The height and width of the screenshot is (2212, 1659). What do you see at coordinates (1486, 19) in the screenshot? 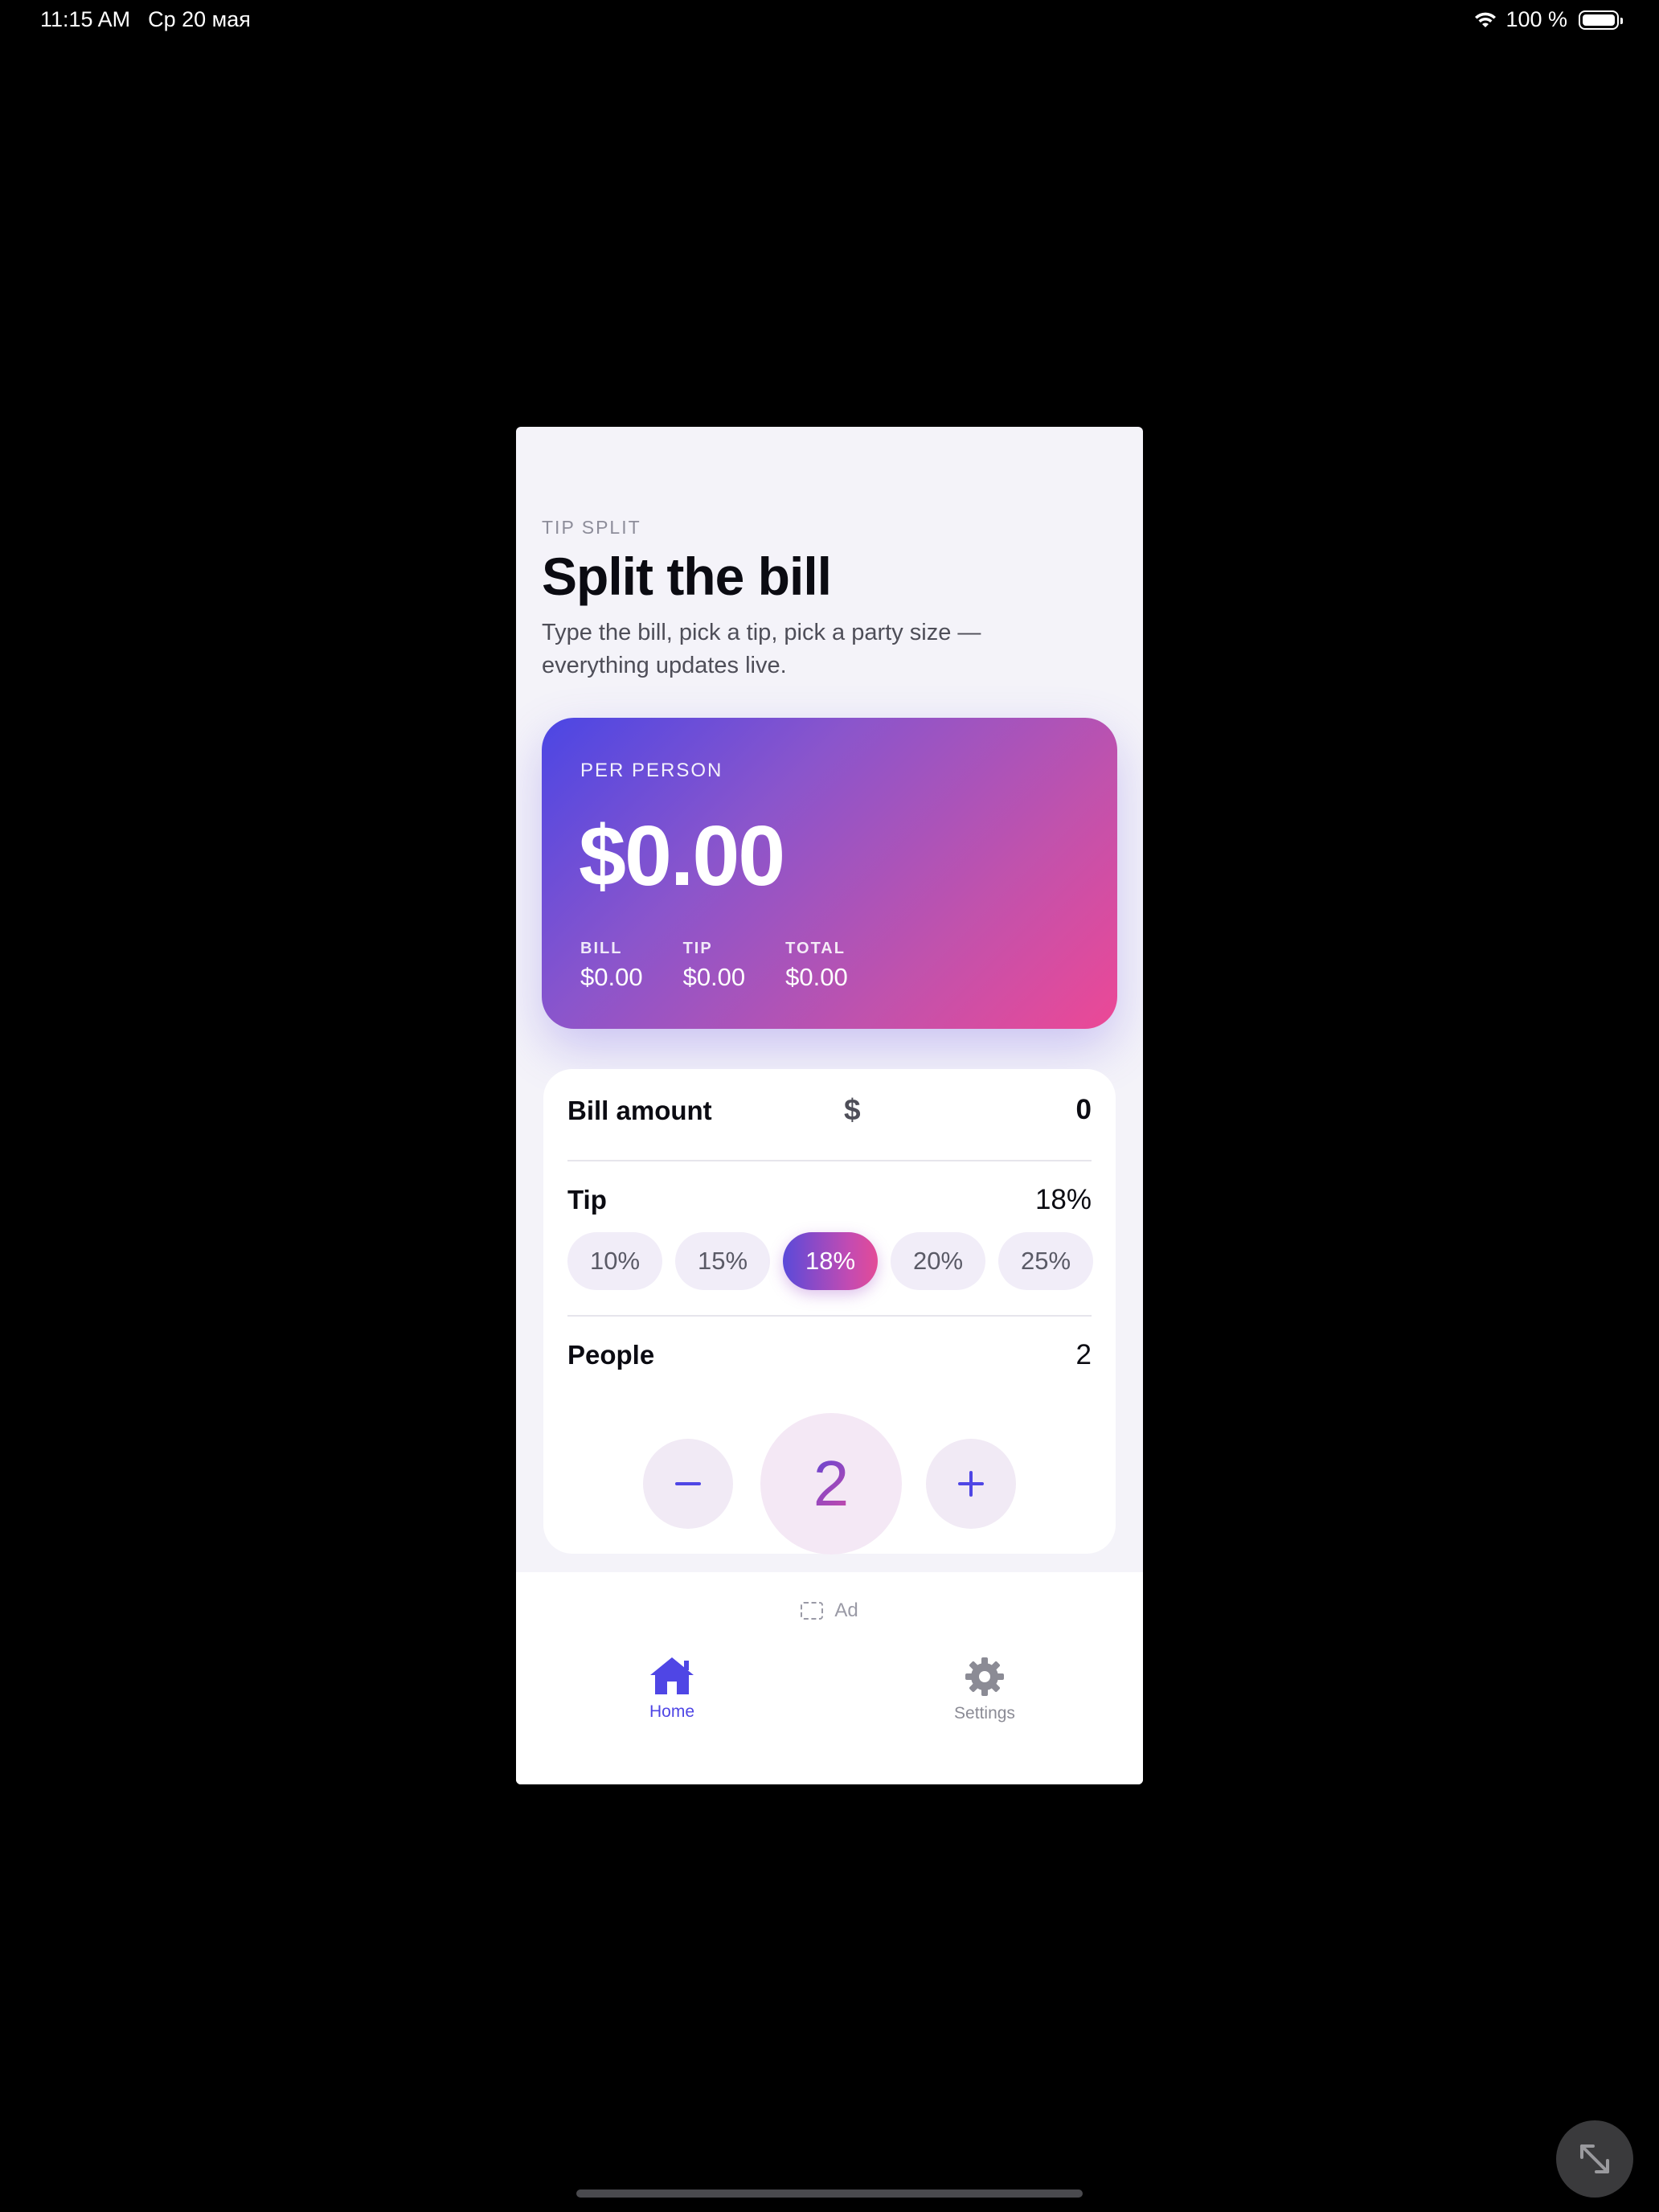
I see `wifi-icon` at bounding box center [1486, 19].